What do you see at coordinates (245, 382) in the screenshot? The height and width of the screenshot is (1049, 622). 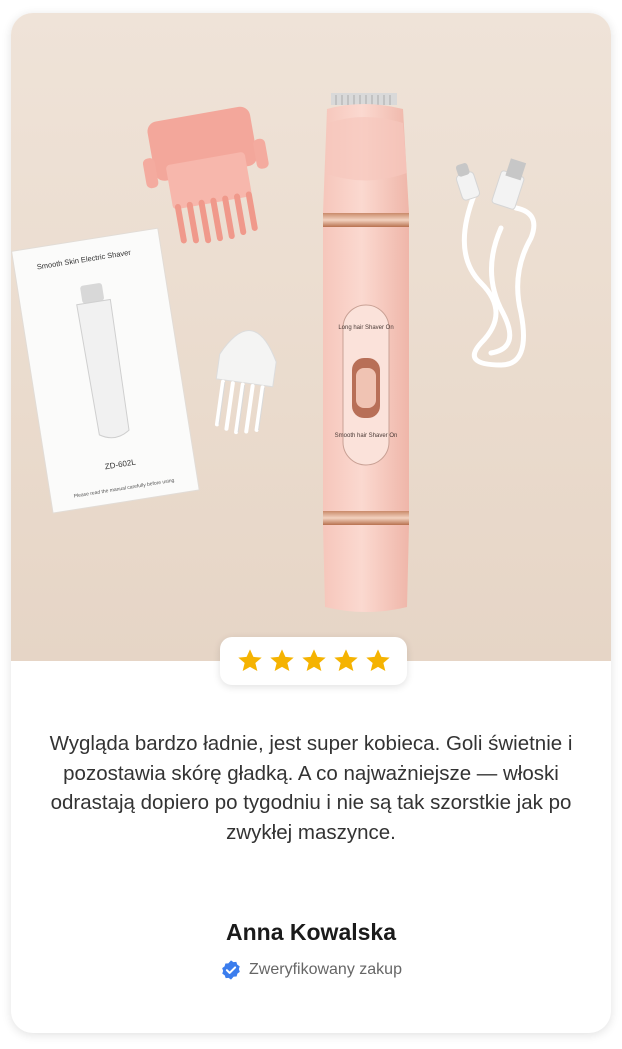 I see `cleaning-brush` at bounding box center [245, 382].